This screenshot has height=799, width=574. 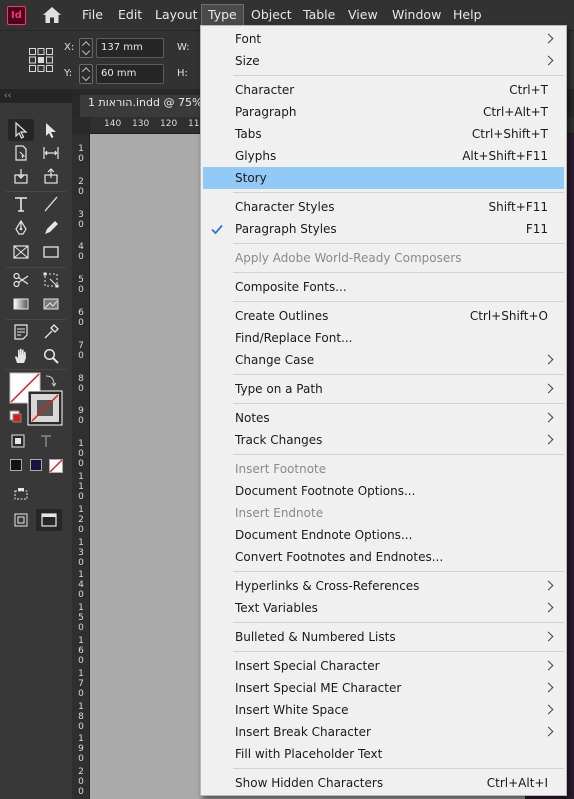 I want to click on y-field: 60 mm, so click(x=130, y=74).